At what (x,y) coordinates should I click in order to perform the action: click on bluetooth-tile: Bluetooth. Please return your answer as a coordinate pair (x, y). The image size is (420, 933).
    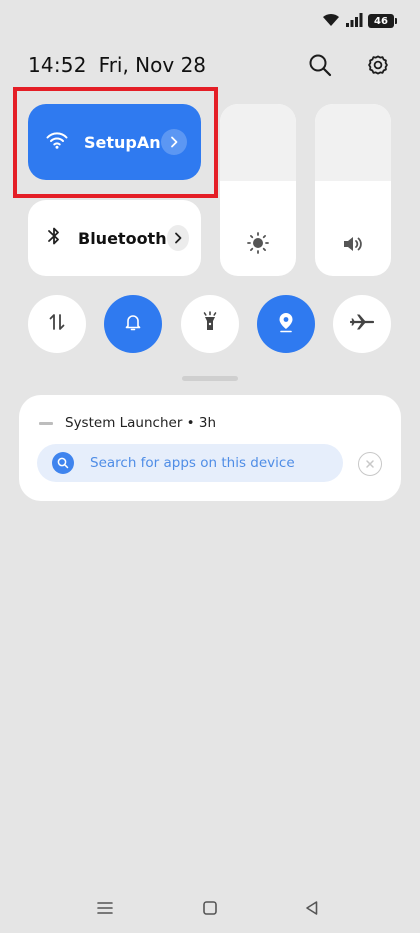
    Looking at the image, I should click on (114, 238).